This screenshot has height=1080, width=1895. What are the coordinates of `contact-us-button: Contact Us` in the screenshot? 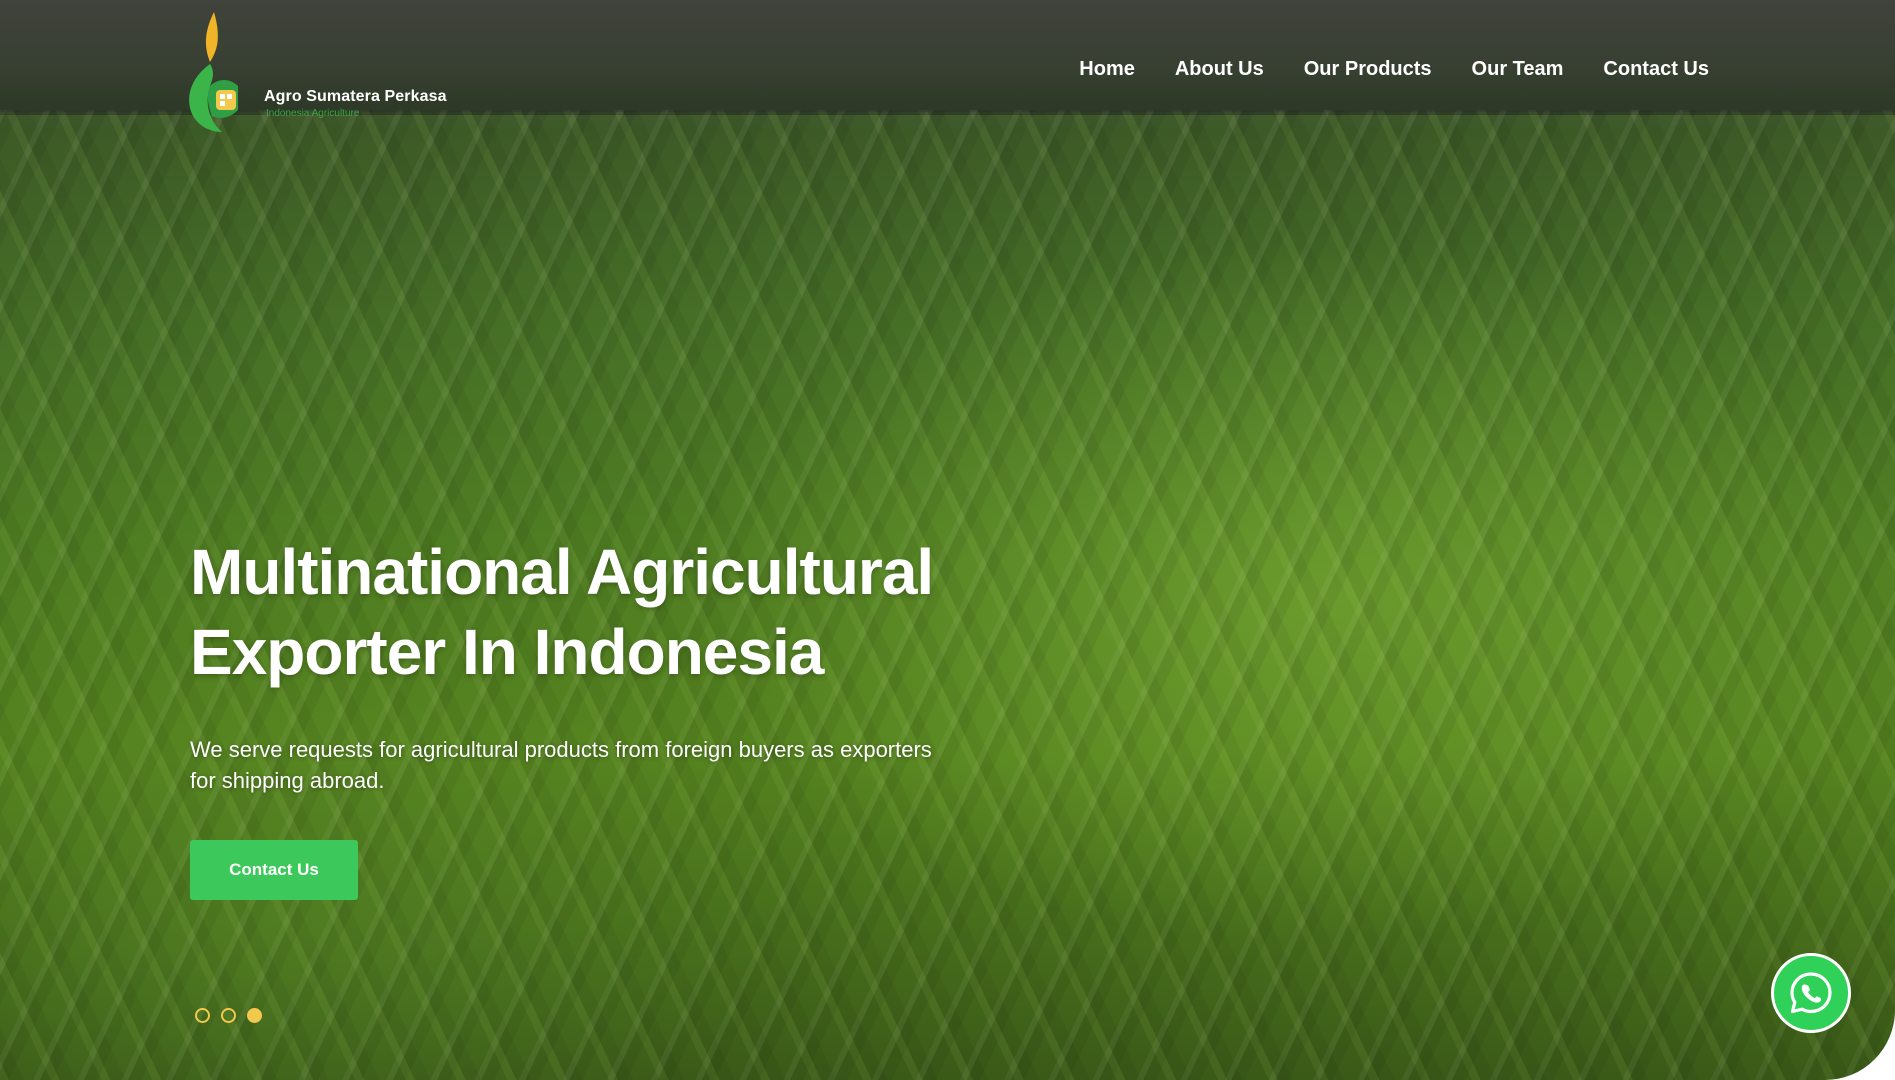 It's located at (274, 870).